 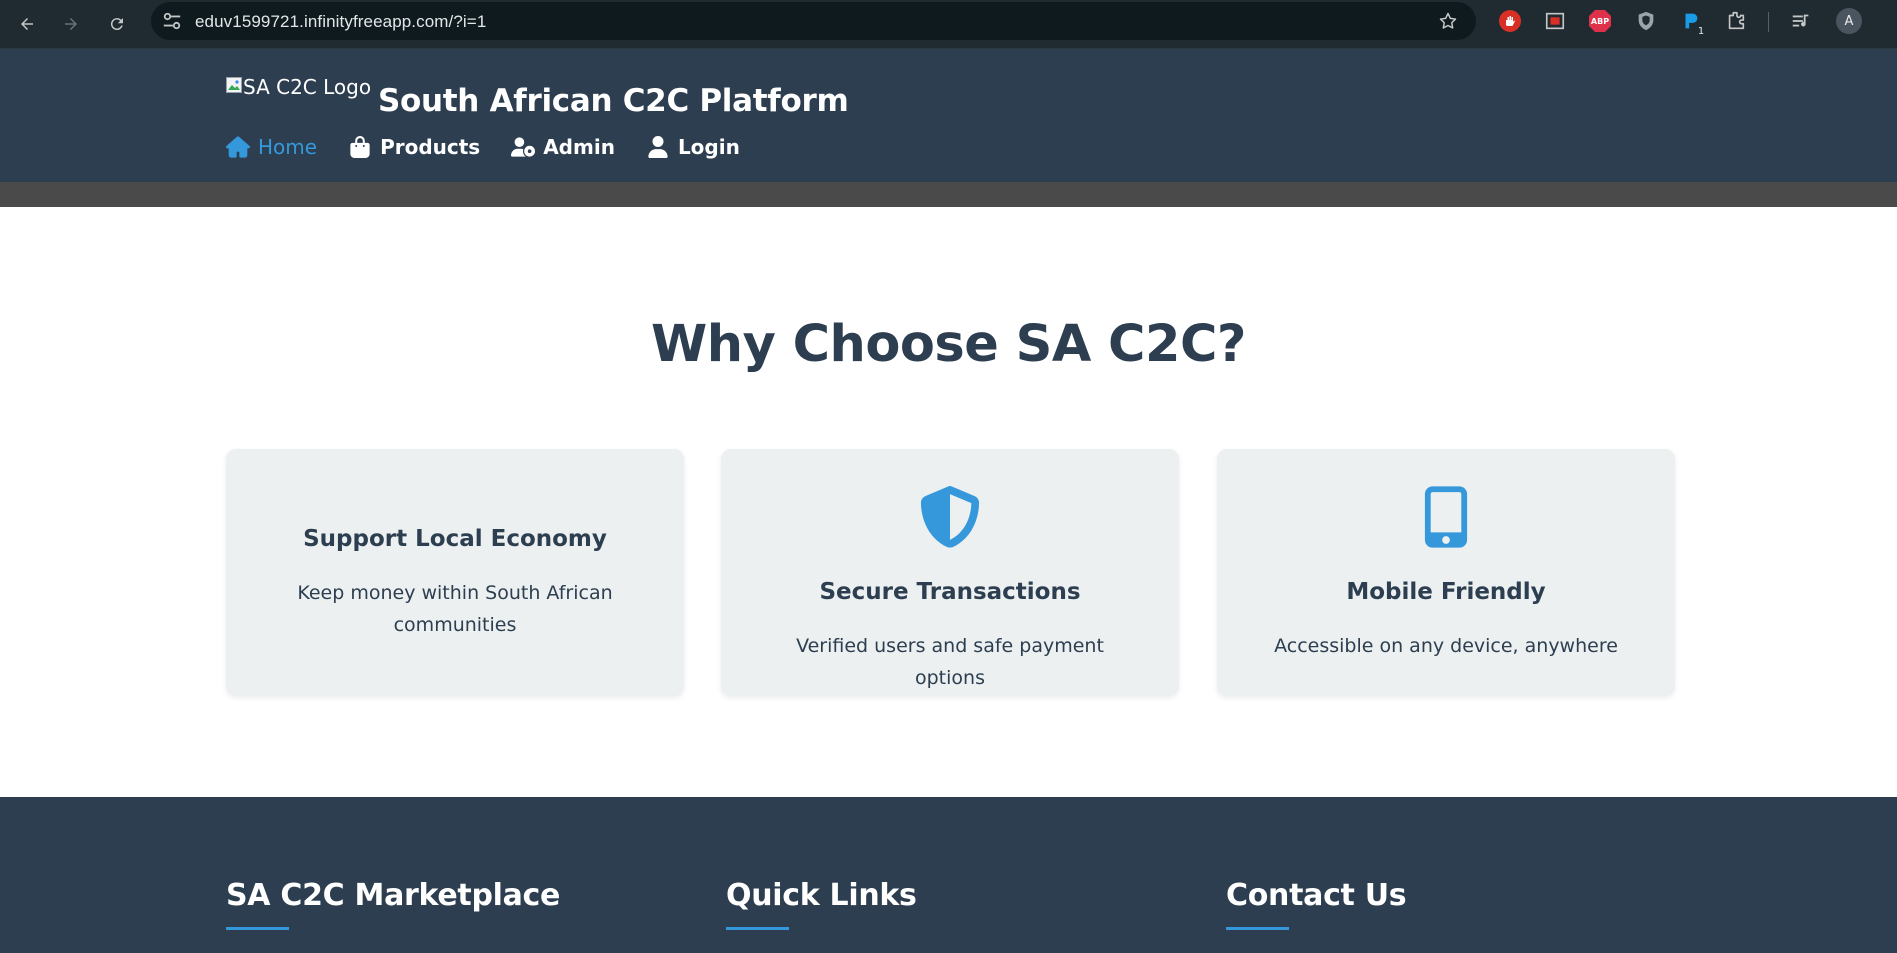 What do you see at coordinates (1801, 21) in the screenshot?
I see `media-controls-icon` at bounding box center [1801, 21].